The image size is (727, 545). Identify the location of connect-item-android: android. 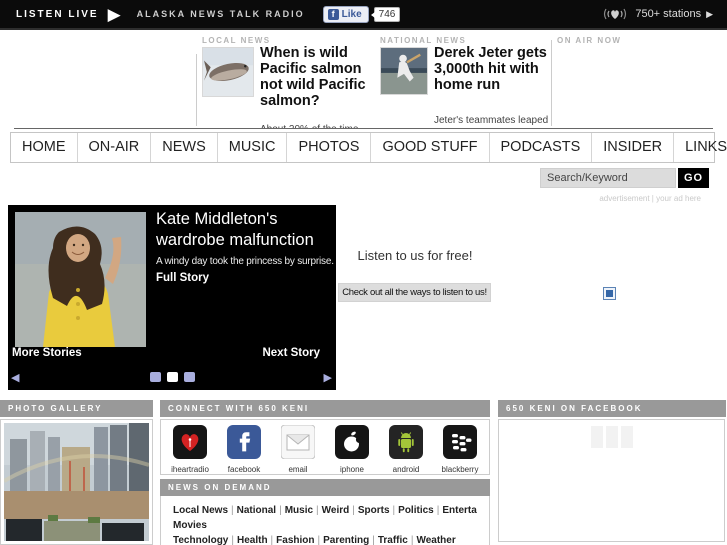
(406, 449).